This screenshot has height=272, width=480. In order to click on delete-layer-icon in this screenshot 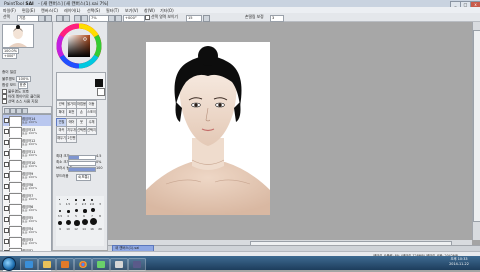, I will do `click(25, 110)`.